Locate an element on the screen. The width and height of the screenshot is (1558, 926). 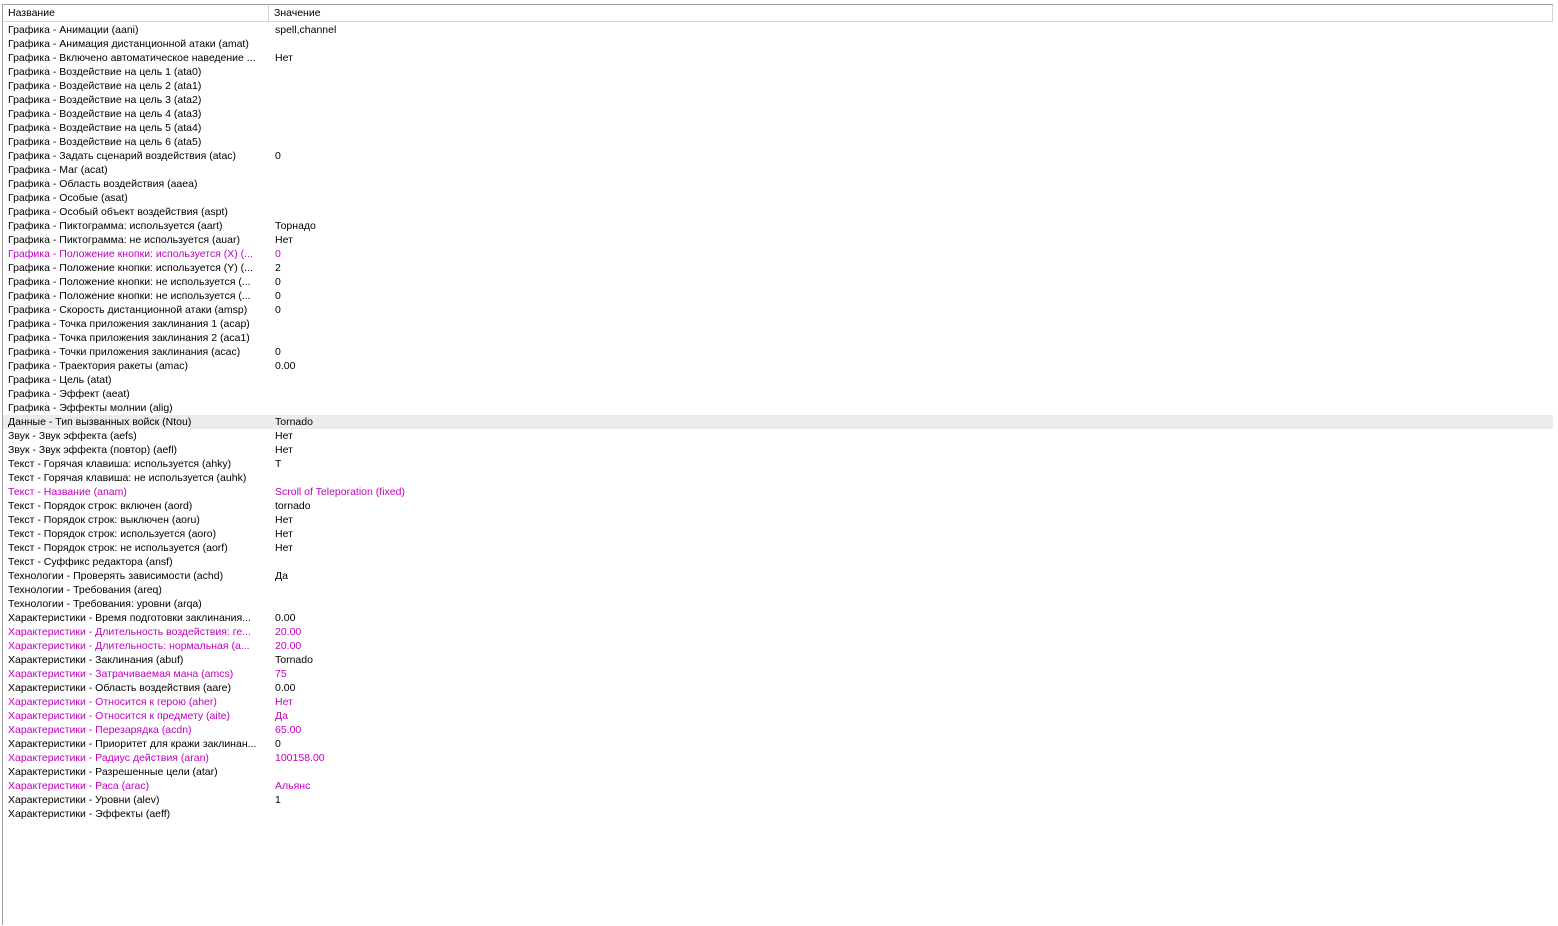
table-row: Графика - Воздействие на цель 1 (ata0) is located at coordinates (778, 72).